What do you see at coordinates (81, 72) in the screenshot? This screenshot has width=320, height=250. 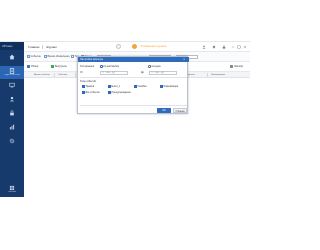 I see `from-label: От` at bounding box center [81, 72].